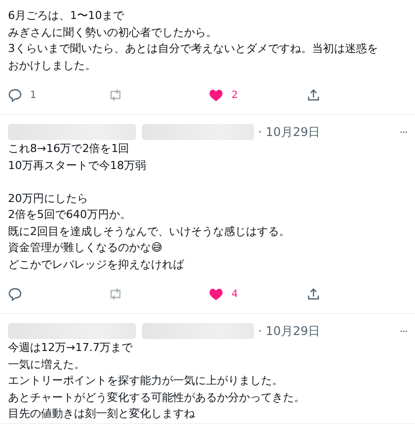 The width and height of the screenshot is (415, 435). I want to click on post-text-line: 既に2回目を達成しそうなんで、いけそうな感じはする。, so click(149, 232).